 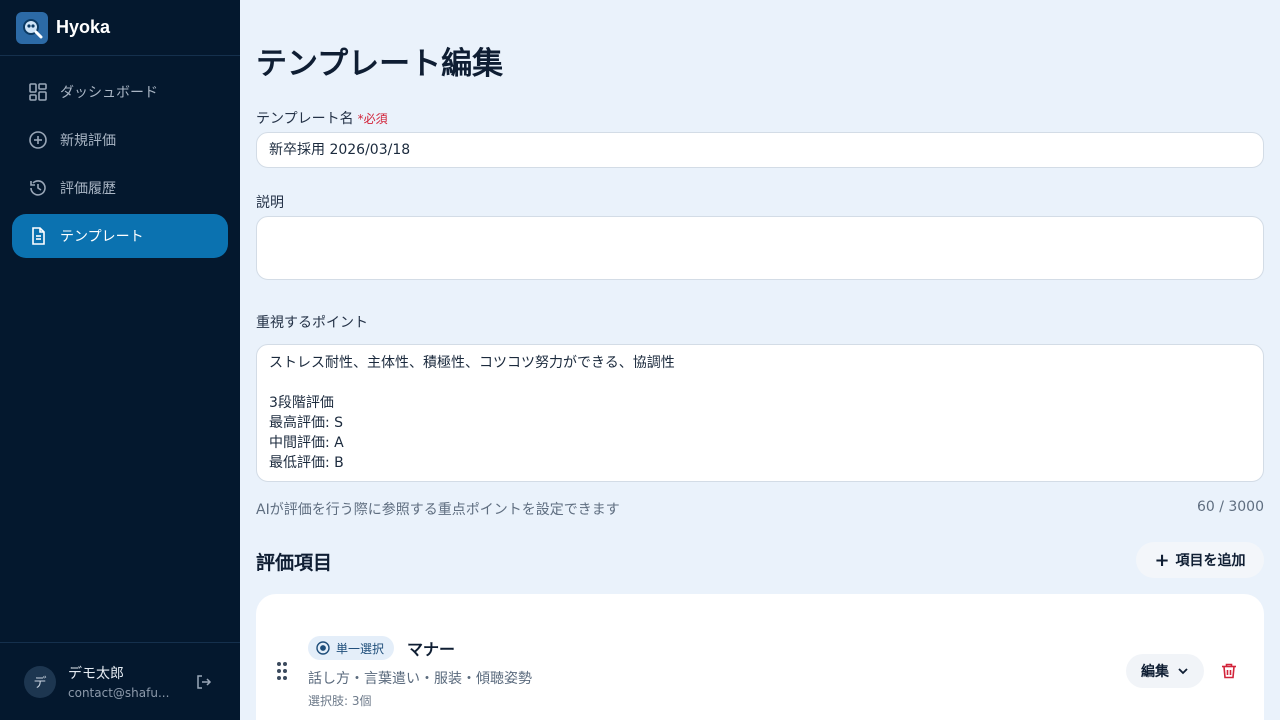 I want to click on description-textarea, so click(x=760, y=248).